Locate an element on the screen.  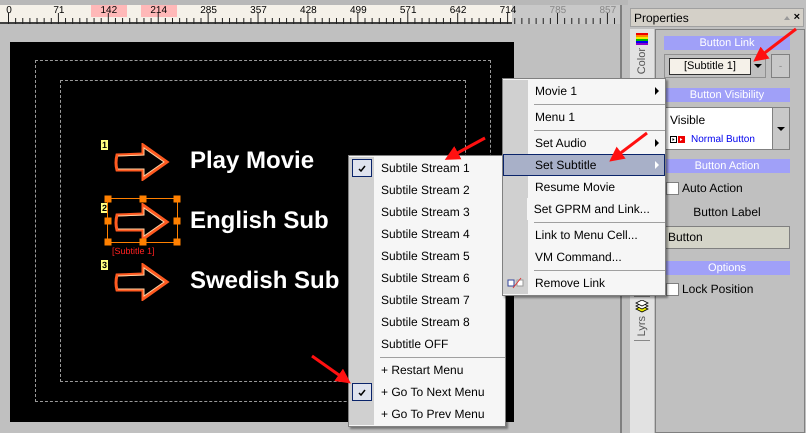
ruler-label: 785 is located at coordinates (558, 11).